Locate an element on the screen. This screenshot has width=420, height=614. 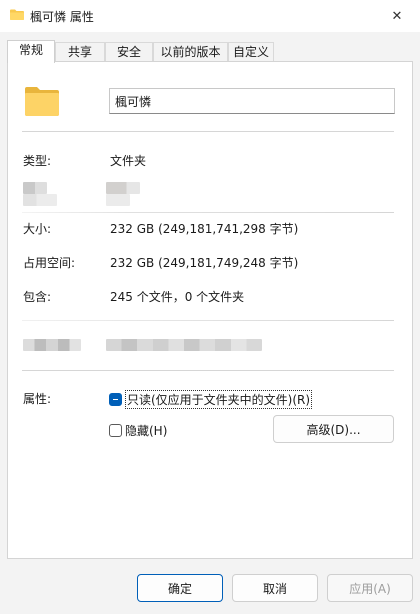
tab-sharing: 共享 is located at coordinates (80, 51).